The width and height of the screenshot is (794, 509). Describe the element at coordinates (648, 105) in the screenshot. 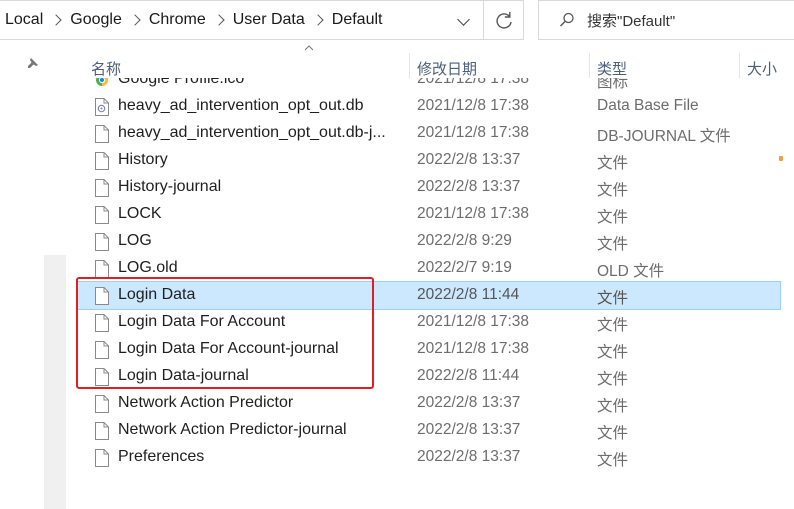

I see `file-type: Data Base File` at that location.